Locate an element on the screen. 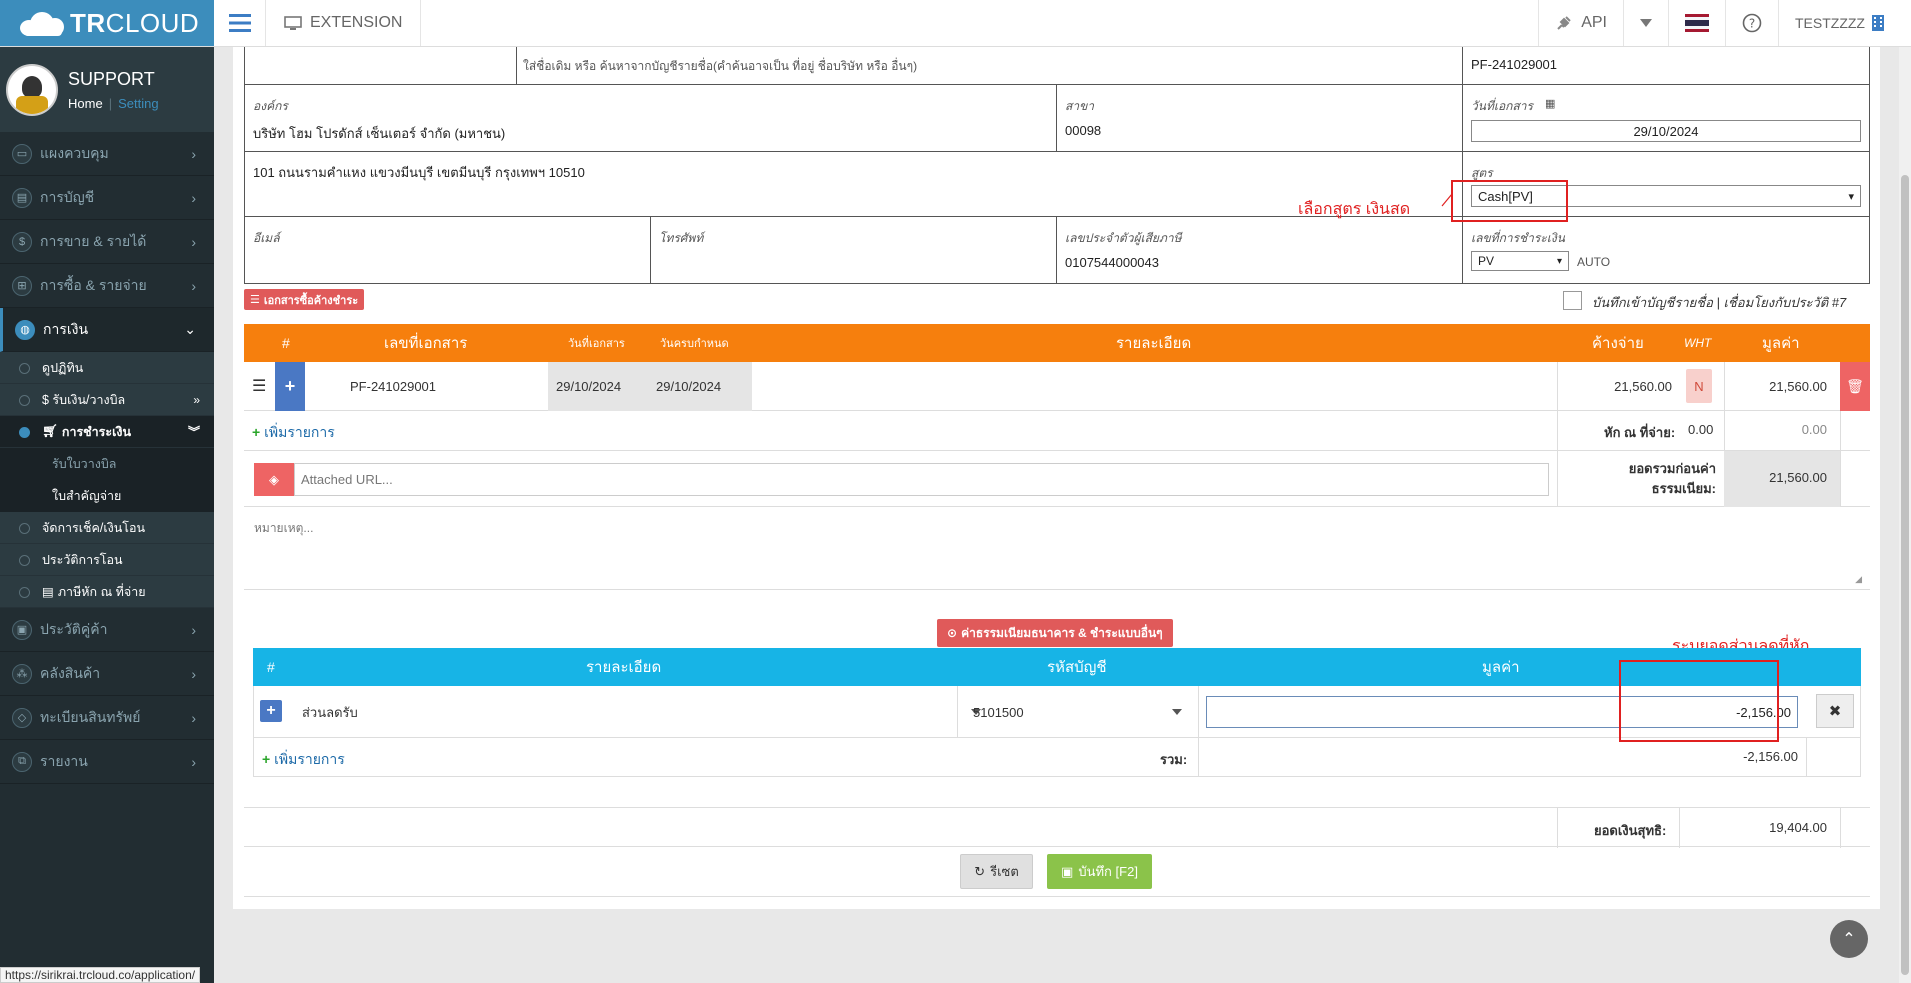 Image resolution: width=1911 pixels, height=983 pixels. sidebar-subitem-transfer-history: ประวัติการโอน is located at coordinates (107, 560).